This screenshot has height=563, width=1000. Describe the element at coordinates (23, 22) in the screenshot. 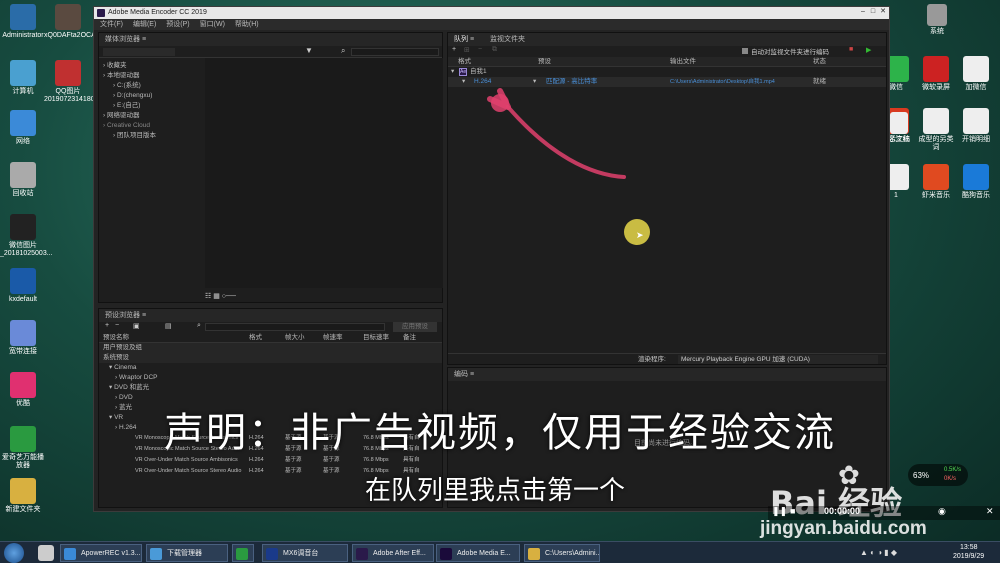

I see `desktop-icon: Administrator` at that location.